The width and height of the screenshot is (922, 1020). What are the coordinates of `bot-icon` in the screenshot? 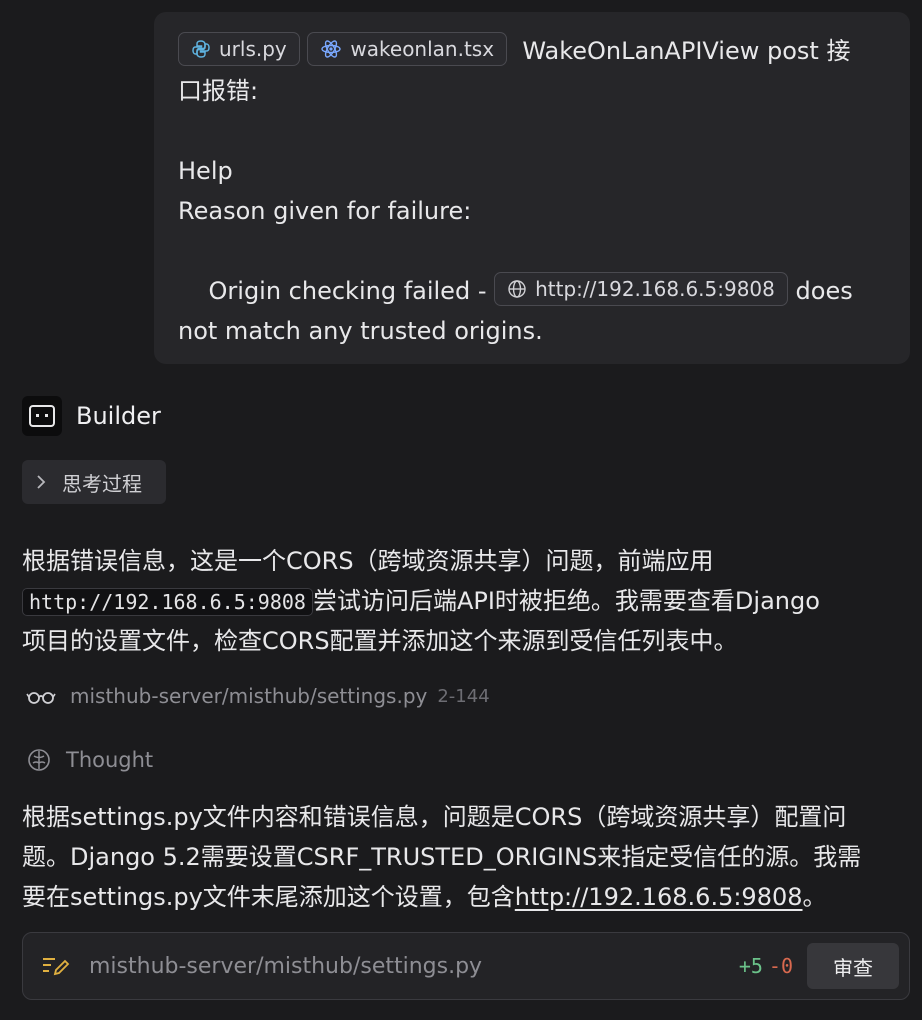 It's located at (42, 416).